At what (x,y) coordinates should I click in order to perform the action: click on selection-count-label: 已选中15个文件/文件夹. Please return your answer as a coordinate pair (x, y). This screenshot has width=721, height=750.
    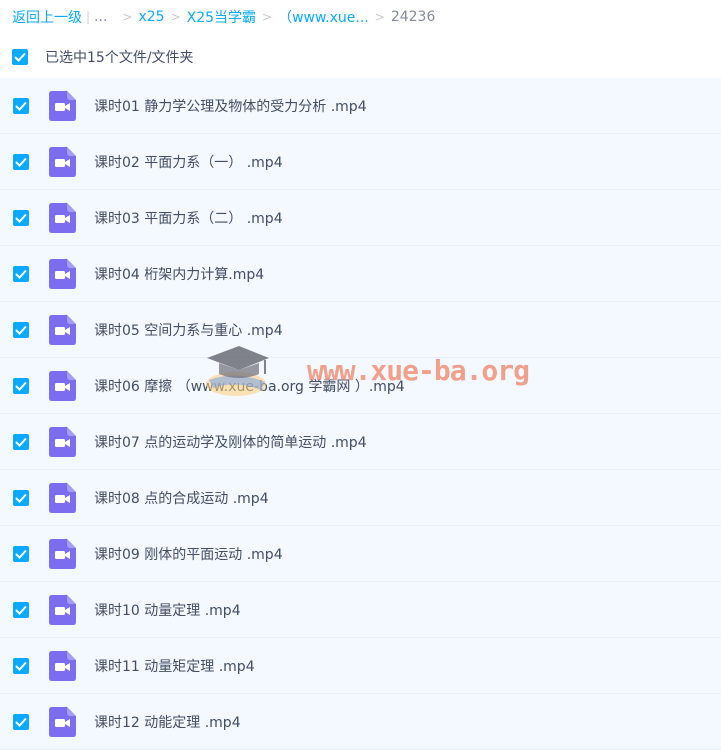
    Looking at the image, I should click on (119, 58).